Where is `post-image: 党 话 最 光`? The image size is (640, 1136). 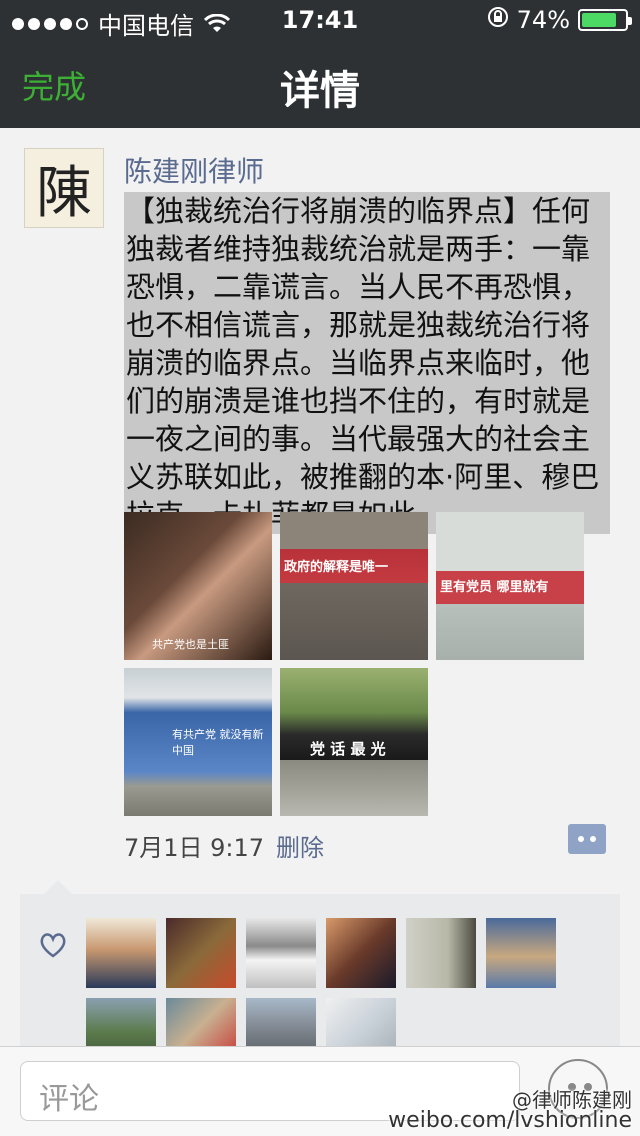 post-image: 党 话 最 光 is located at coordinates (354, 742).